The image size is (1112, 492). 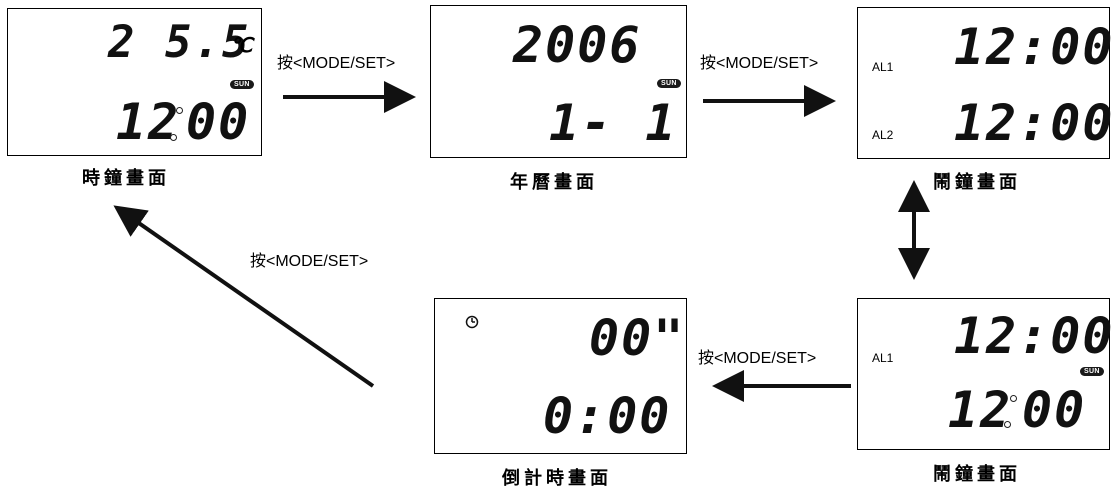 What do you see at coordinates (134, 82) in the screenshot?
I see `clock-screen: 2 5.5 ℃ SUN 12 00` at bounding box center [134, 82].